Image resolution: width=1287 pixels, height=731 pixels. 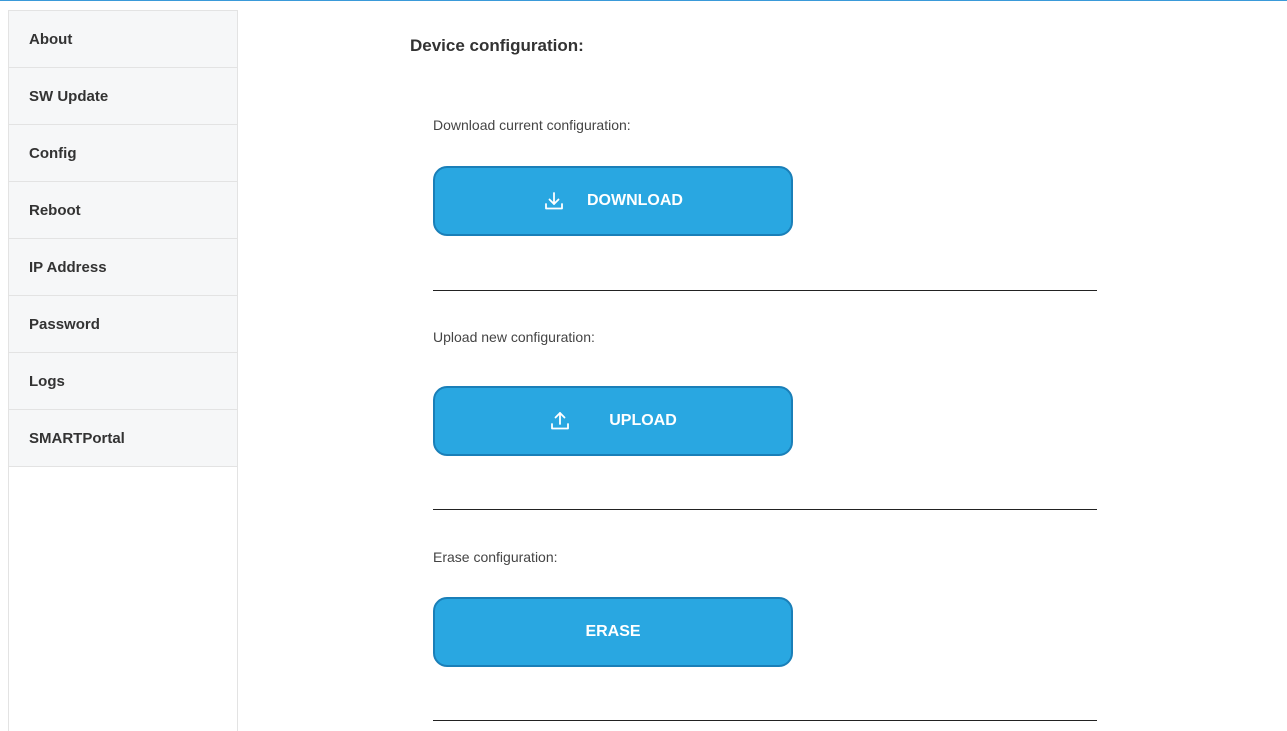 What do you see at coordinates (123, 381) in the screenshot?
I see `sidebar-item-logs: Logs` at bounding box center [123, 381].